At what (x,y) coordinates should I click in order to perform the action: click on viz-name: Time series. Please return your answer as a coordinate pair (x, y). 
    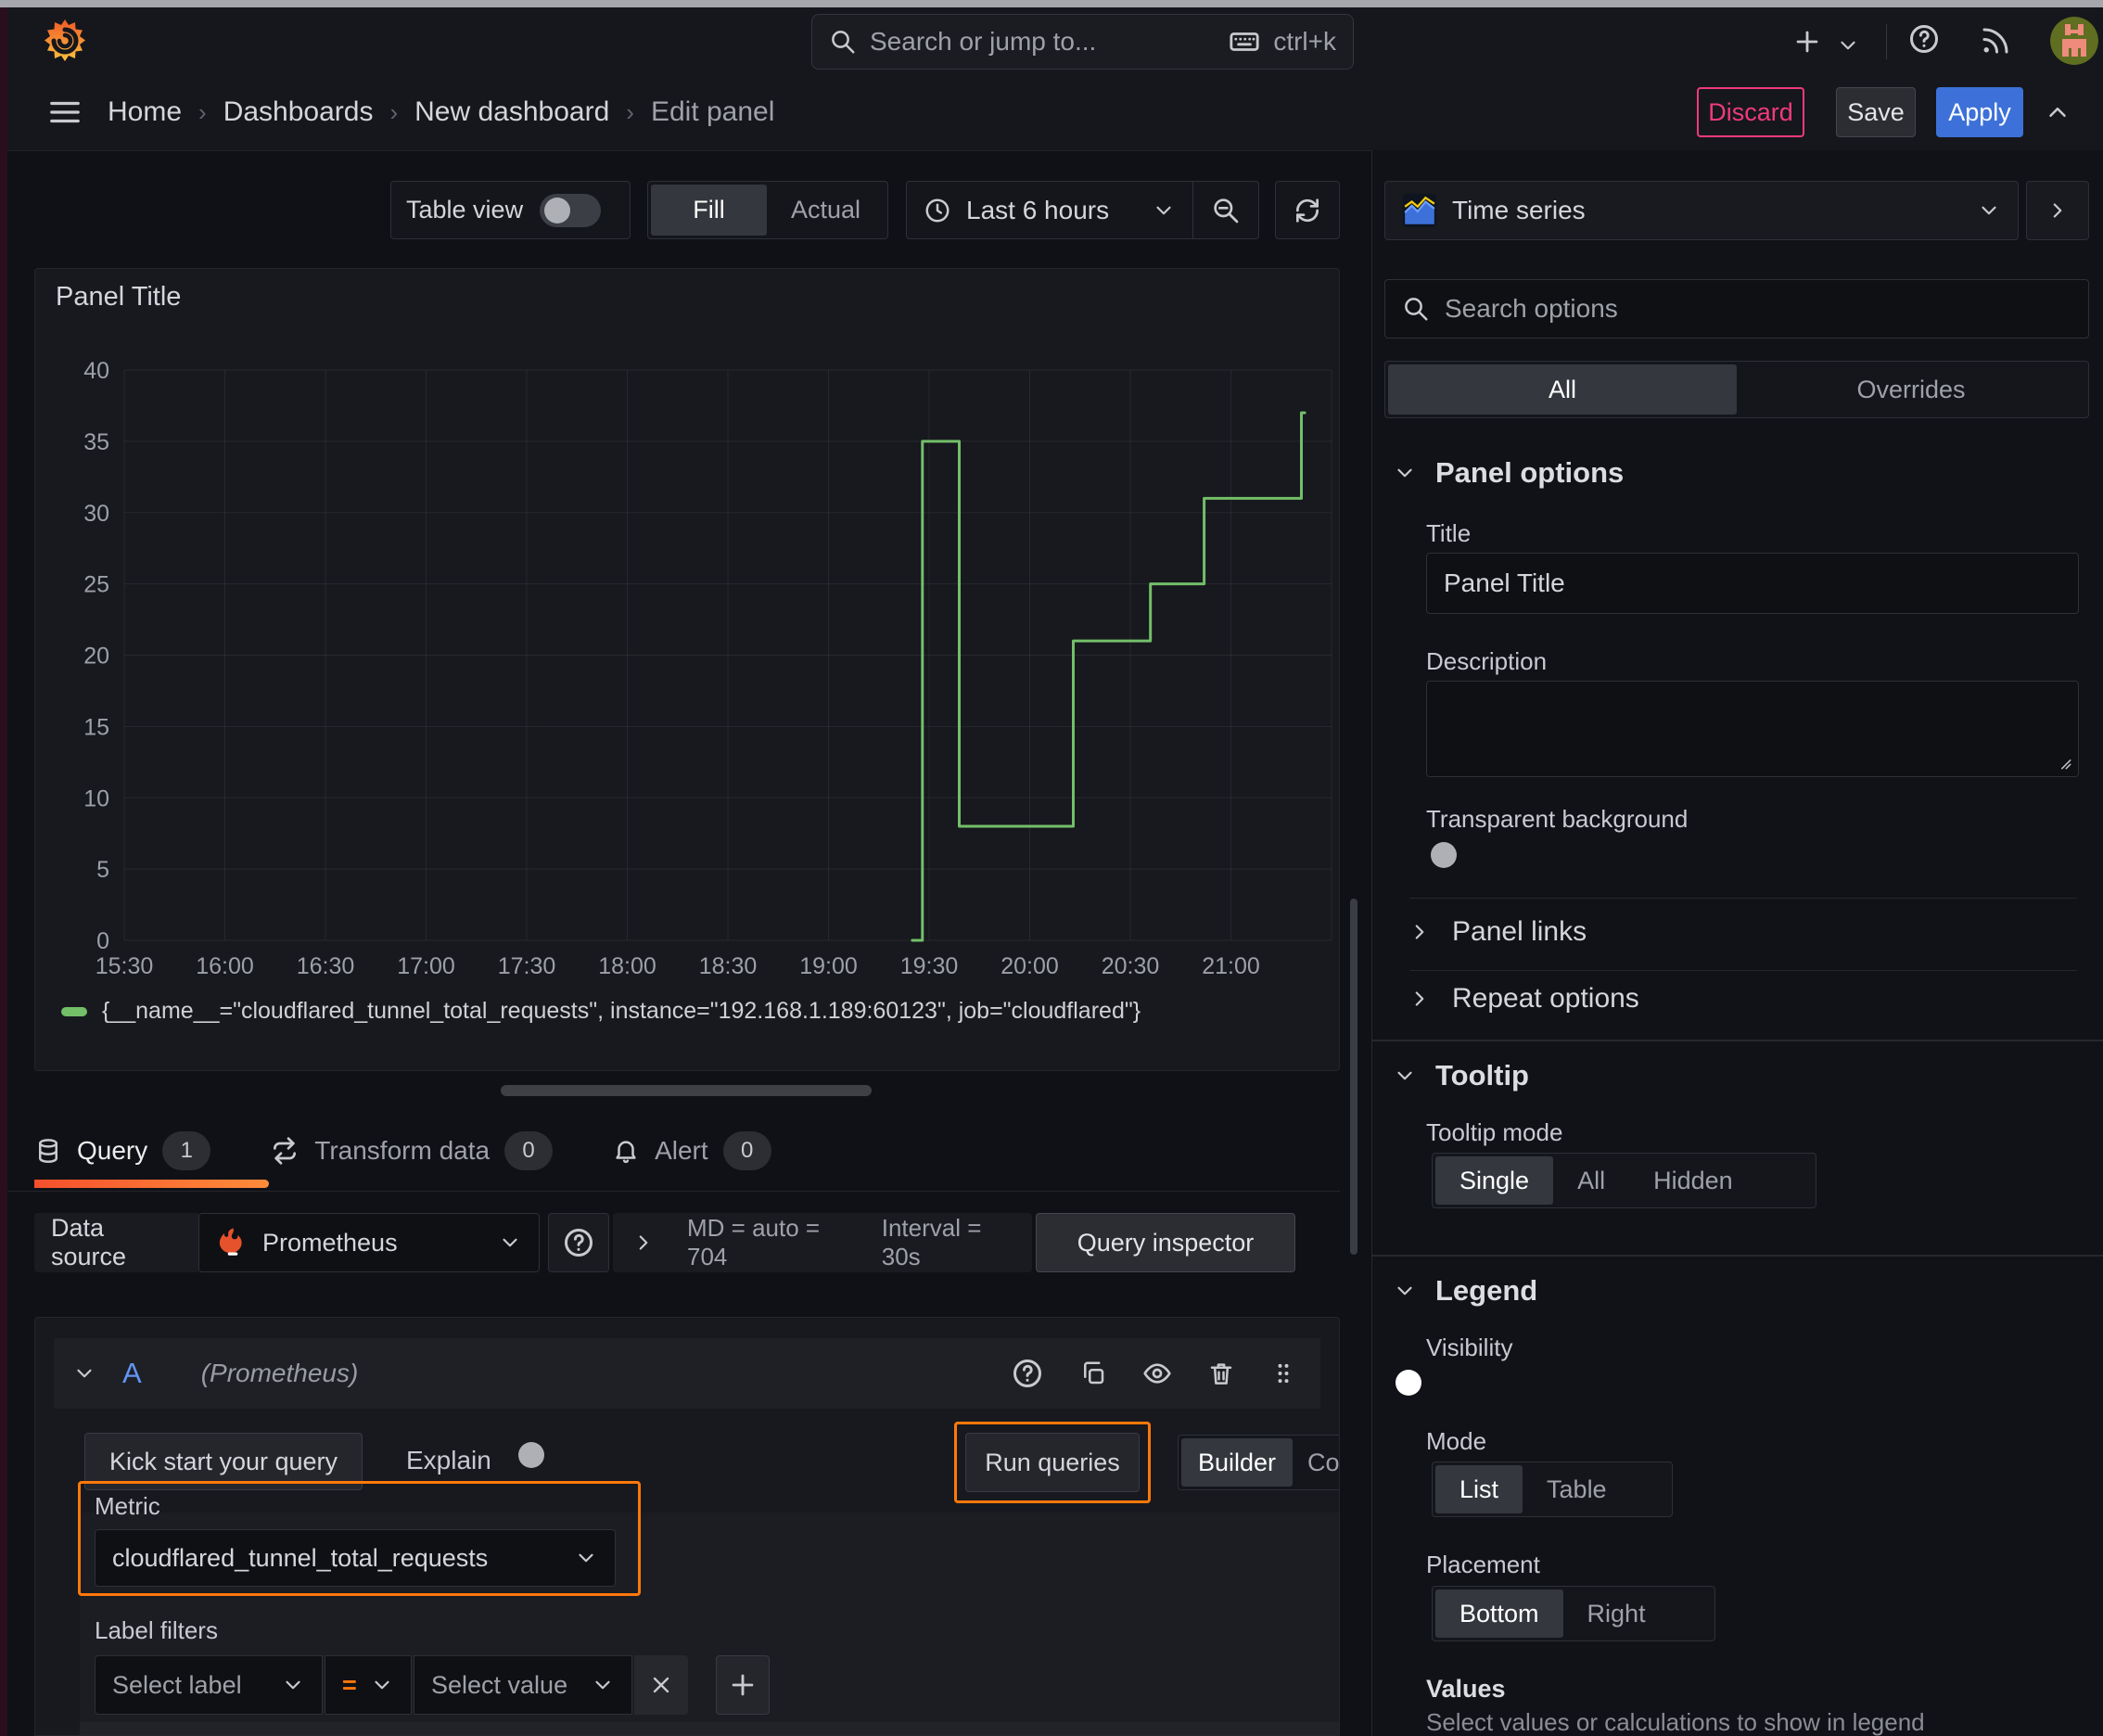
    Looking at the image, I should click on (1519, 210).